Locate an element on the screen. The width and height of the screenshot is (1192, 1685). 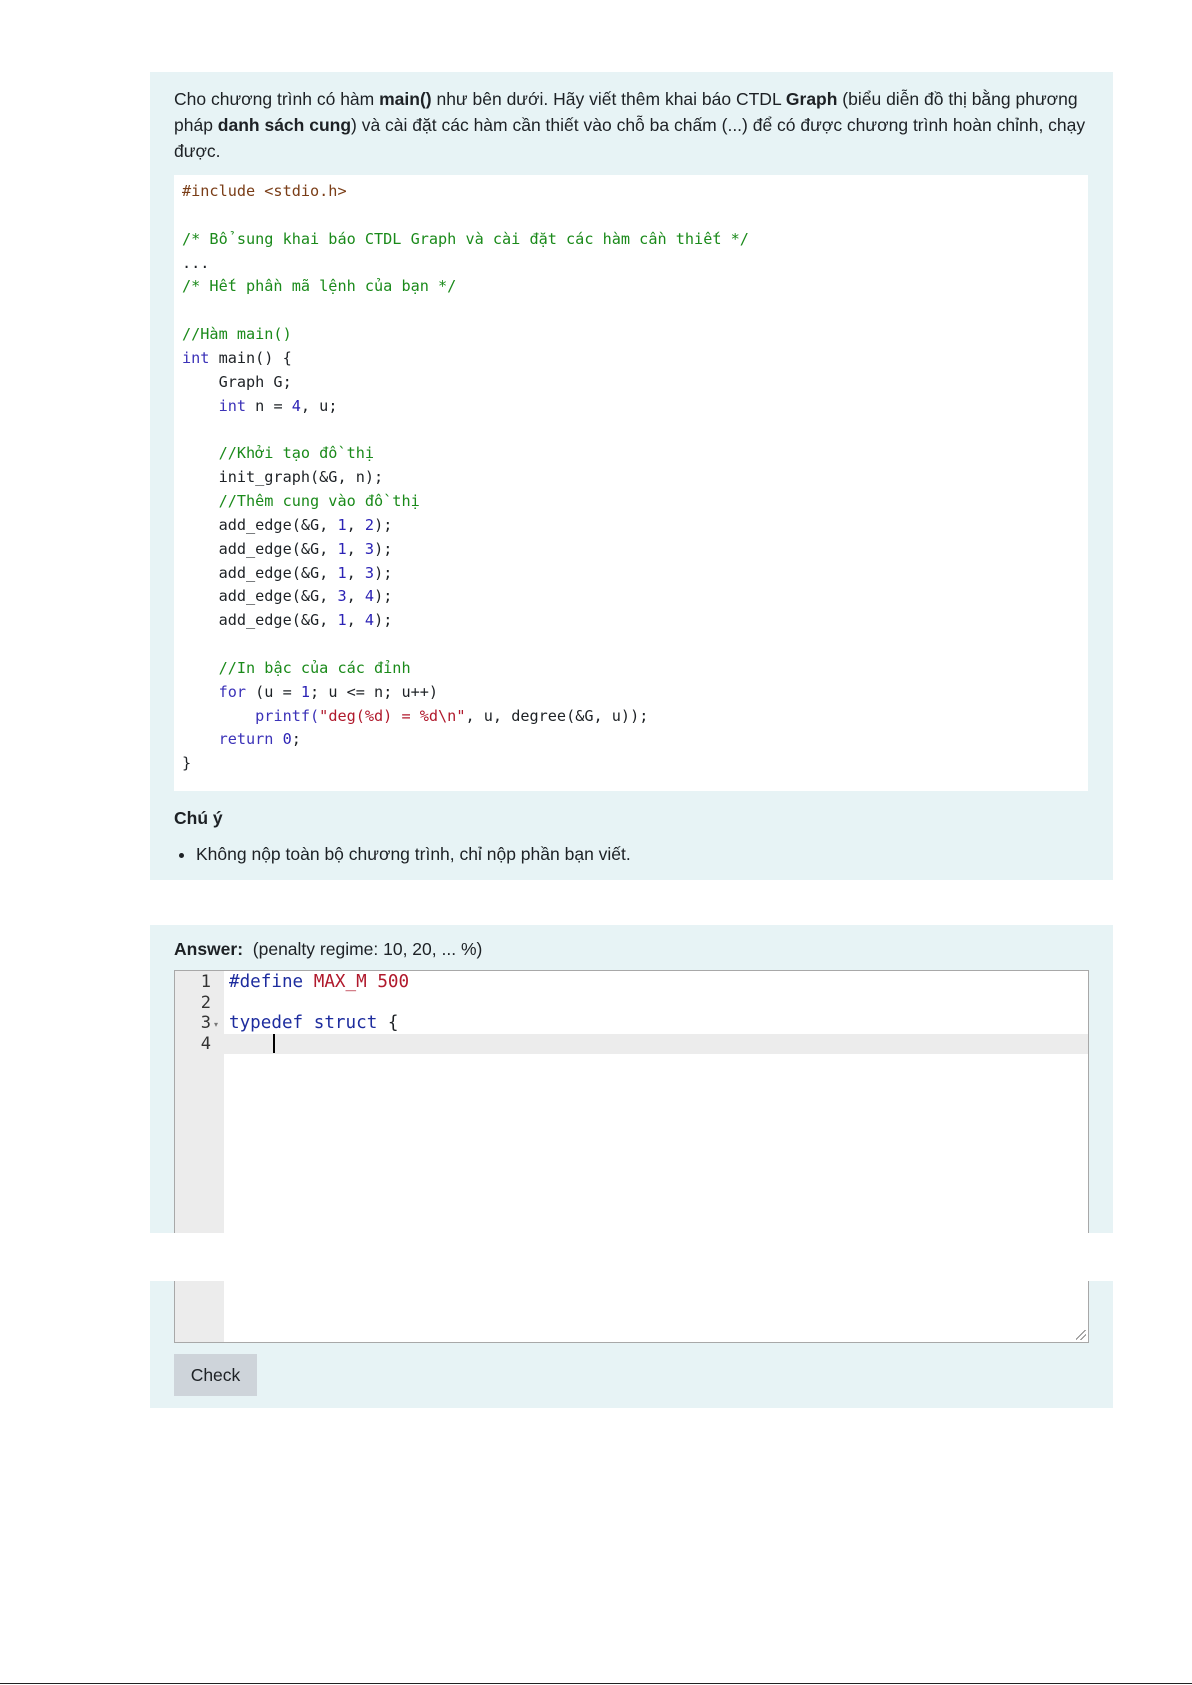
line-number: 3 is located at coordinates (205, 1023).